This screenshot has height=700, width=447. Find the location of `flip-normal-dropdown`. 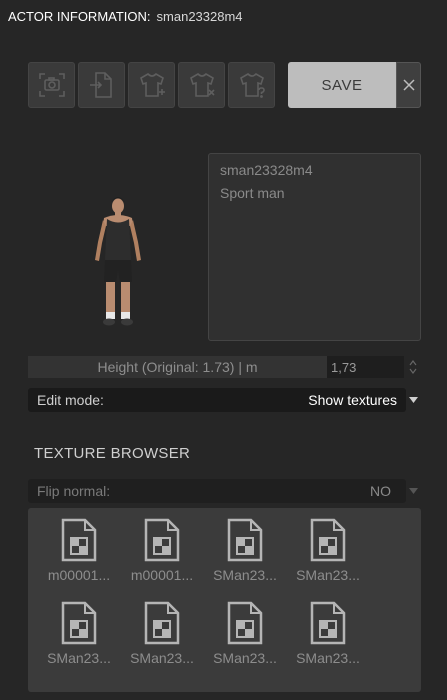

flip-normal-dropdown is located at coordinates (413, 491).